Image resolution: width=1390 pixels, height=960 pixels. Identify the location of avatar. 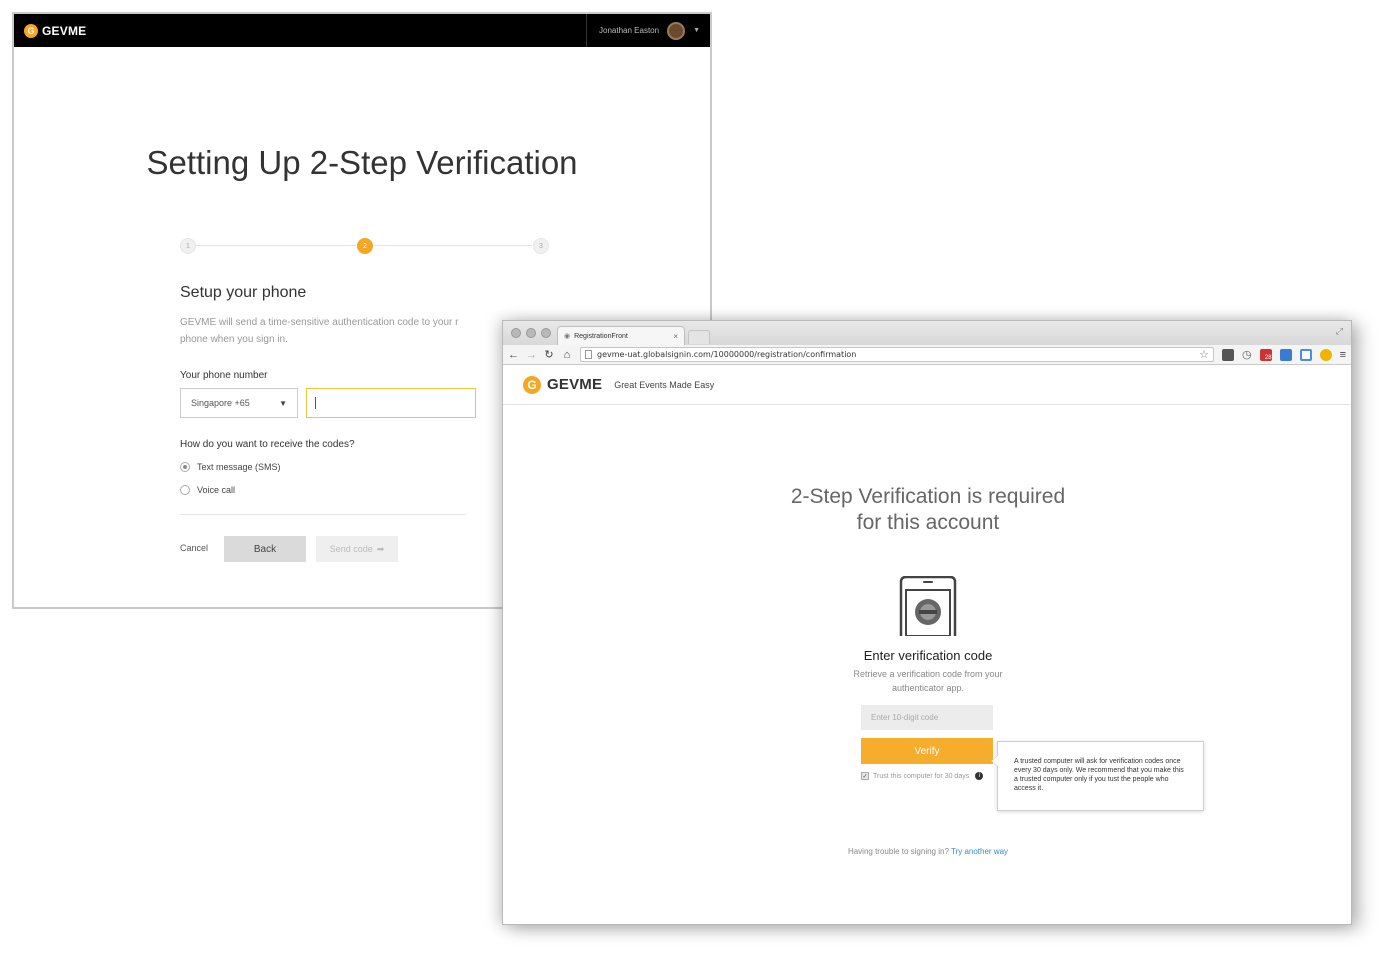
(676, 30).